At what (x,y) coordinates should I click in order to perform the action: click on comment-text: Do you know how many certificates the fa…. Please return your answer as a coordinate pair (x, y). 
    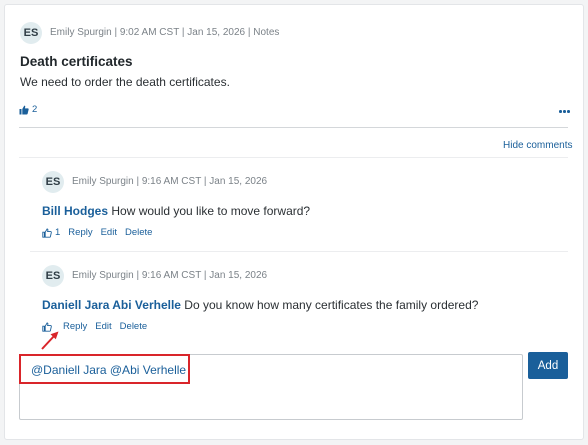
    Looking at the image, I should click on (329, 305).